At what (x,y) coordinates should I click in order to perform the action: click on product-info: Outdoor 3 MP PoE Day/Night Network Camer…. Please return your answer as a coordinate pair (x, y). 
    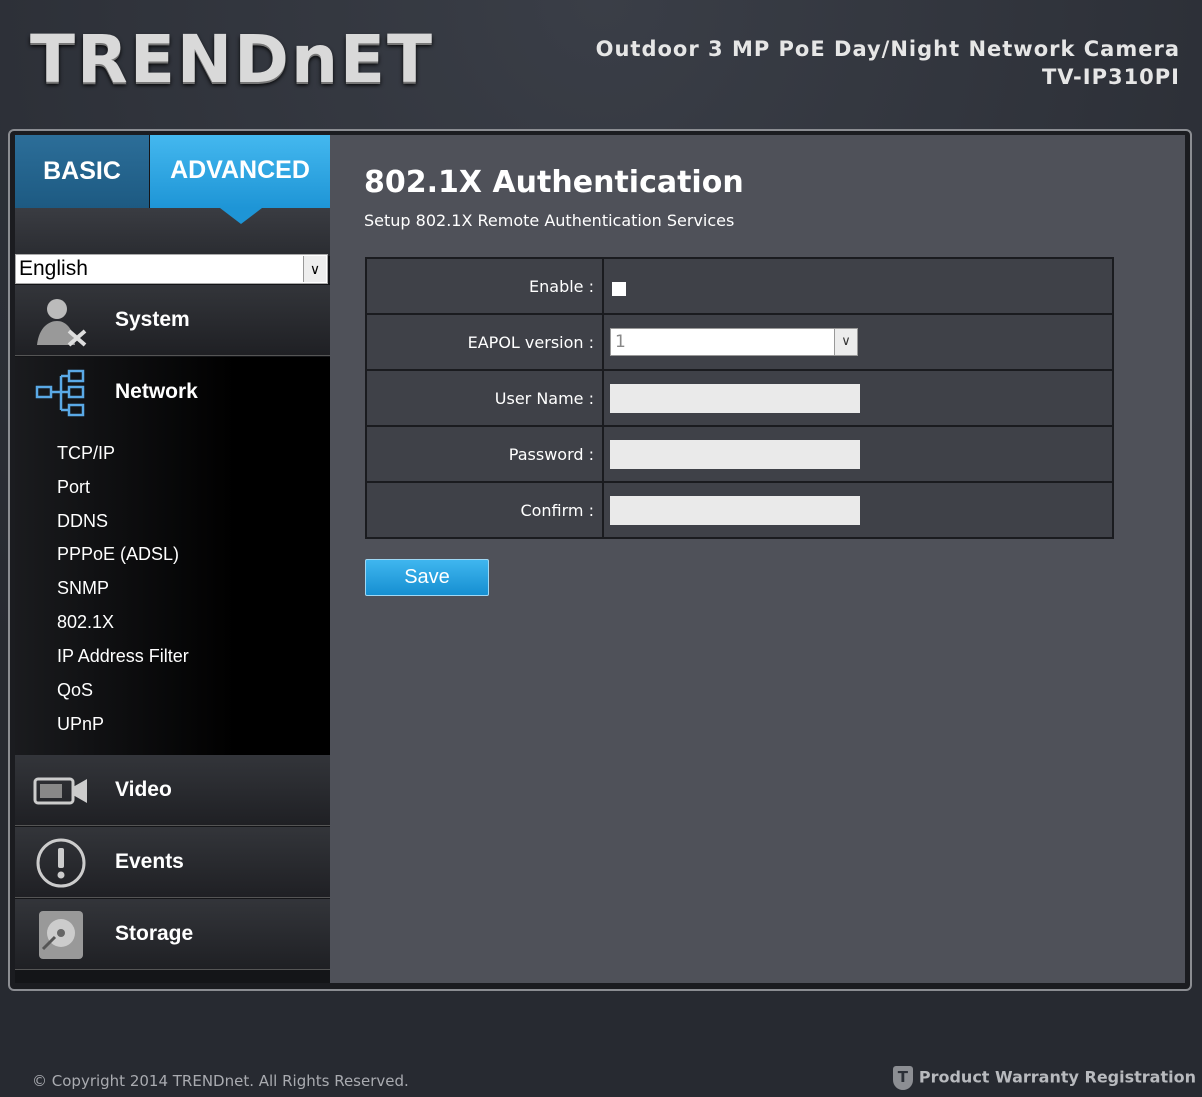
    Looking at the image, I should click on (888, 64).